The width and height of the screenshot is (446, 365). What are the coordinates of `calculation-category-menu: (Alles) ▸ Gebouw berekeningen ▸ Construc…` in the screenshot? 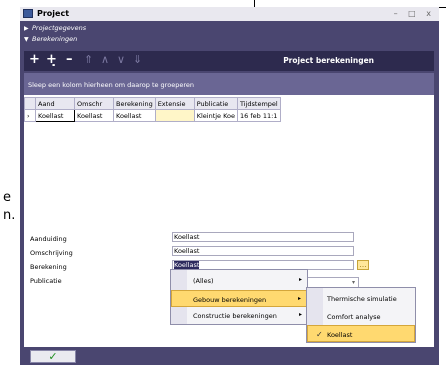 It's located at (239, 297).